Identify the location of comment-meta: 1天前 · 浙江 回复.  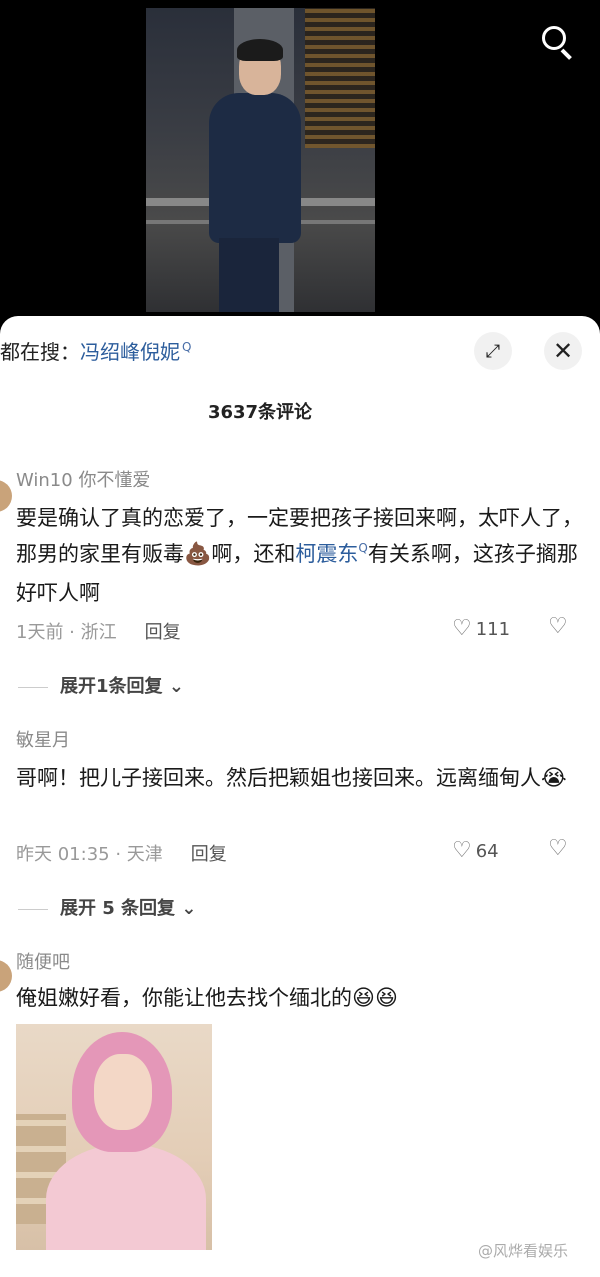
(98, 631).